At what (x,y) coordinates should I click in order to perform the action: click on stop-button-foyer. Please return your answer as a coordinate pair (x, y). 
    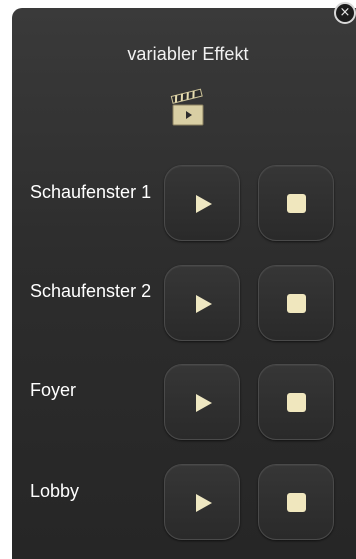
    Looking at the image, I should click on (296, 402).